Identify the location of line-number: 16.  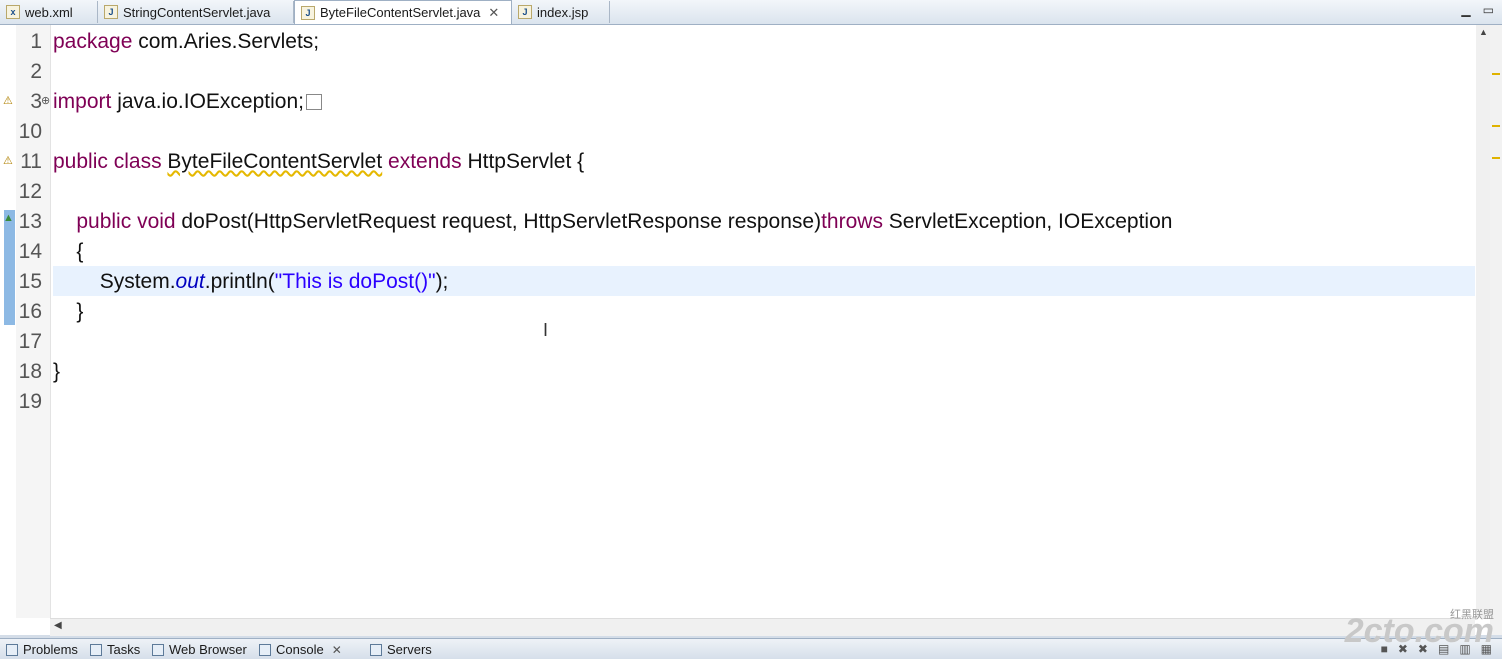
(30, 311).